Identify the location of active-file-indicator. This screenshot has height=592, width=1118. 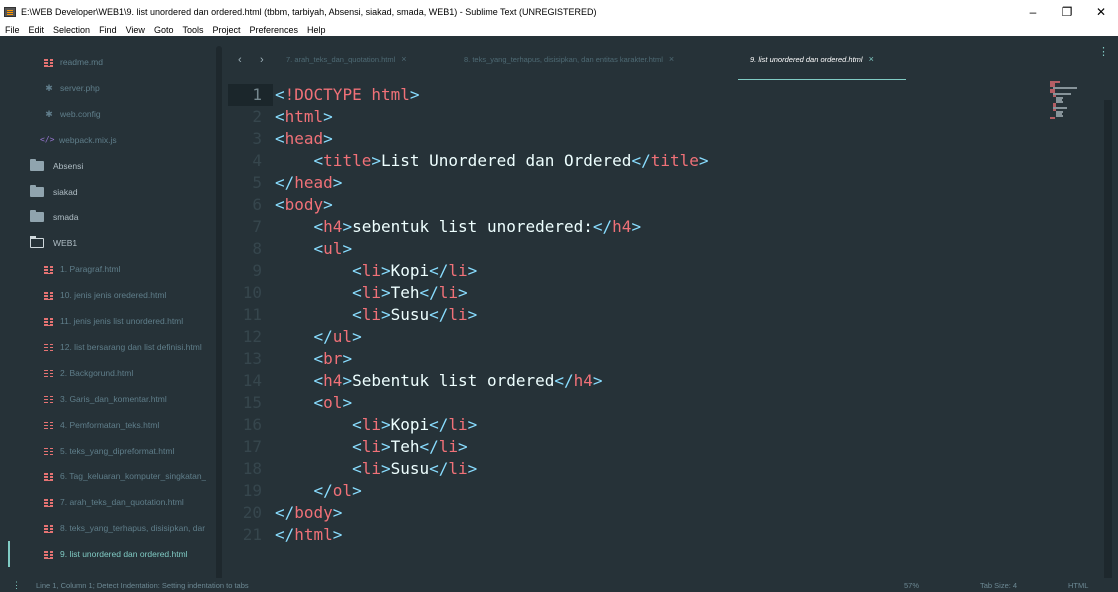
(9, 554).